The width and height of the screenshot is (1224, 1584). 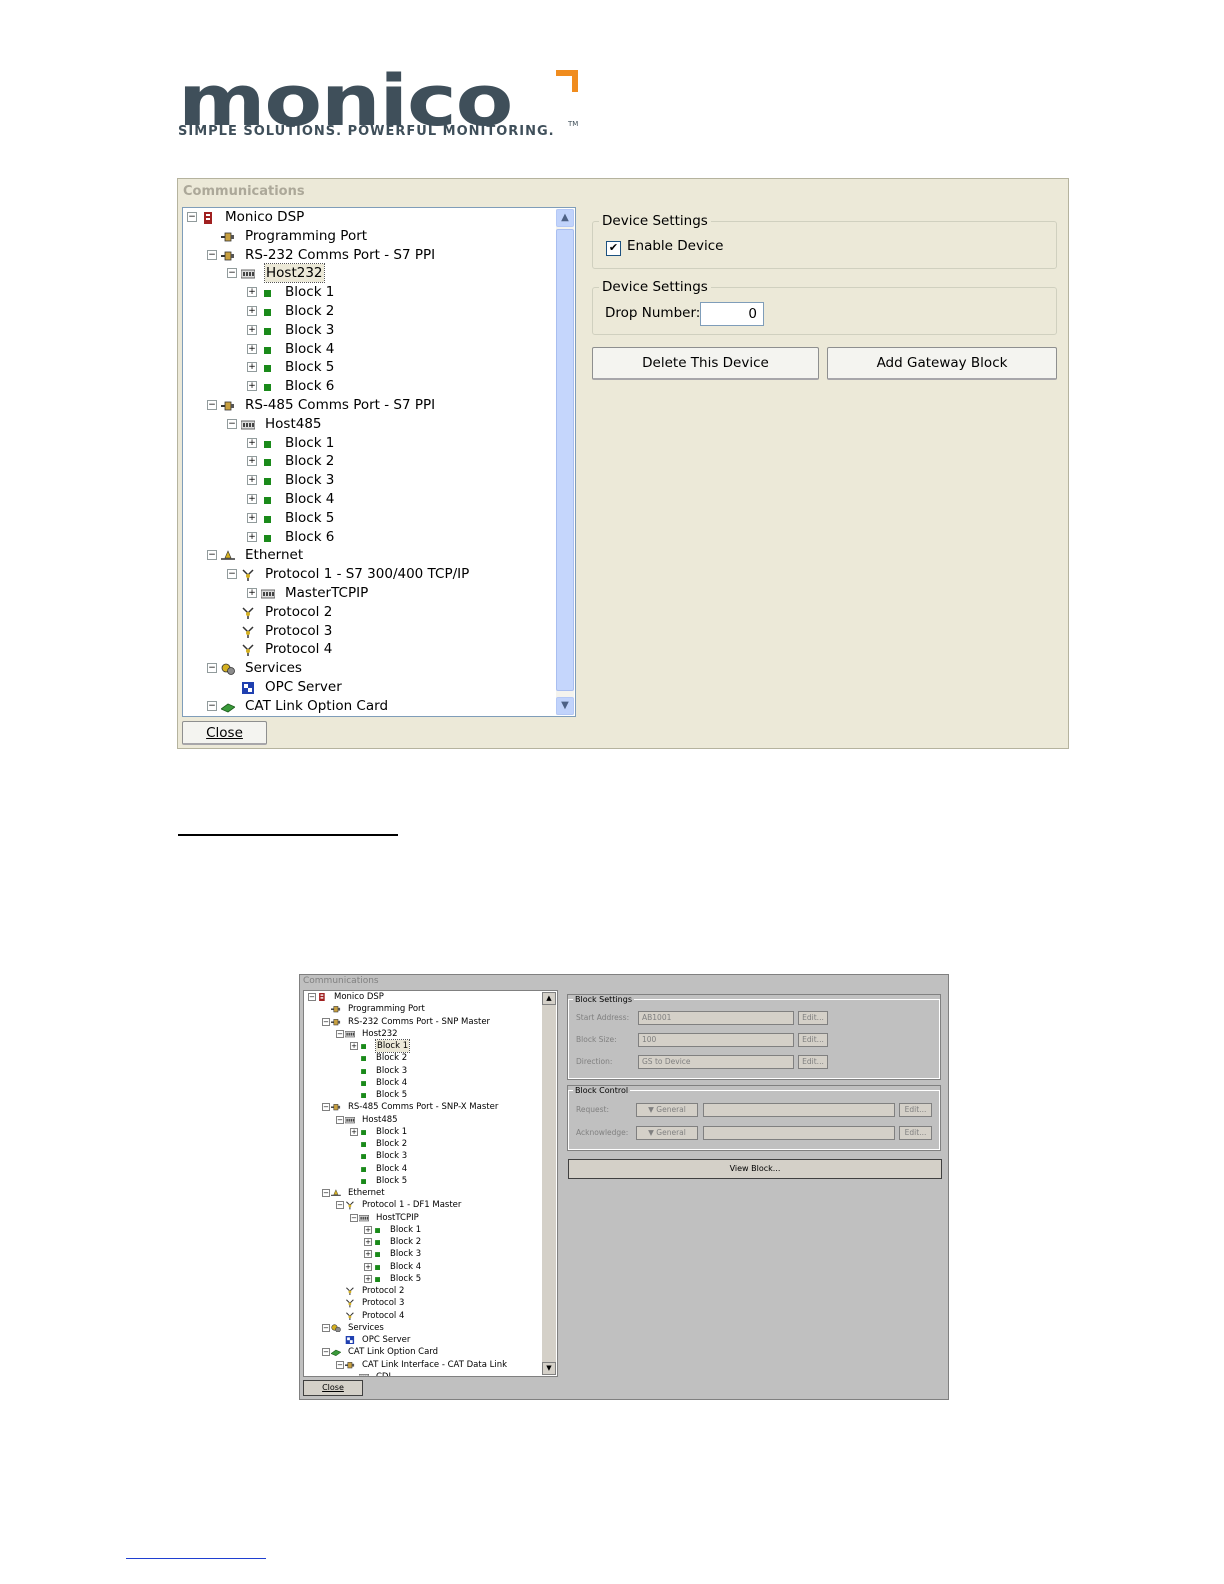 I want to click on tree-scrollbar: ▲ ▼, so click(x=565, y=462).